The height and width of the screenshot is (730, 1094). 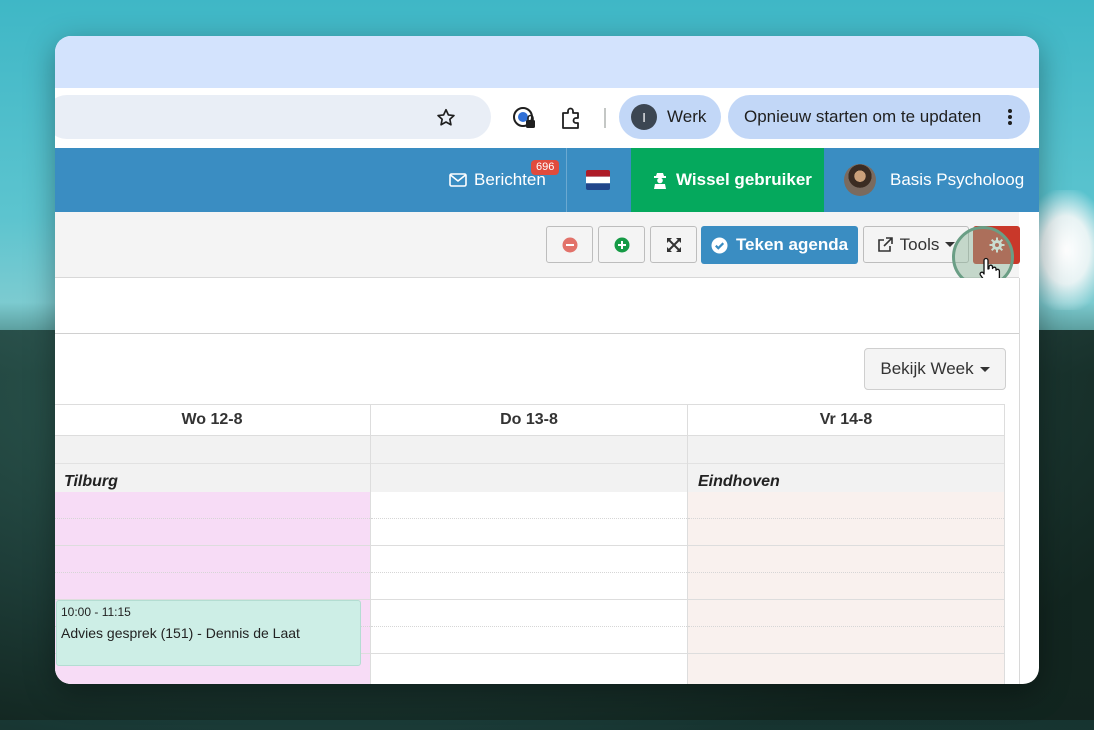 What do you see at coordinates (644, 117) in the screenshot?
I see `profile-avatar: I` at bounding box center [644, 117].